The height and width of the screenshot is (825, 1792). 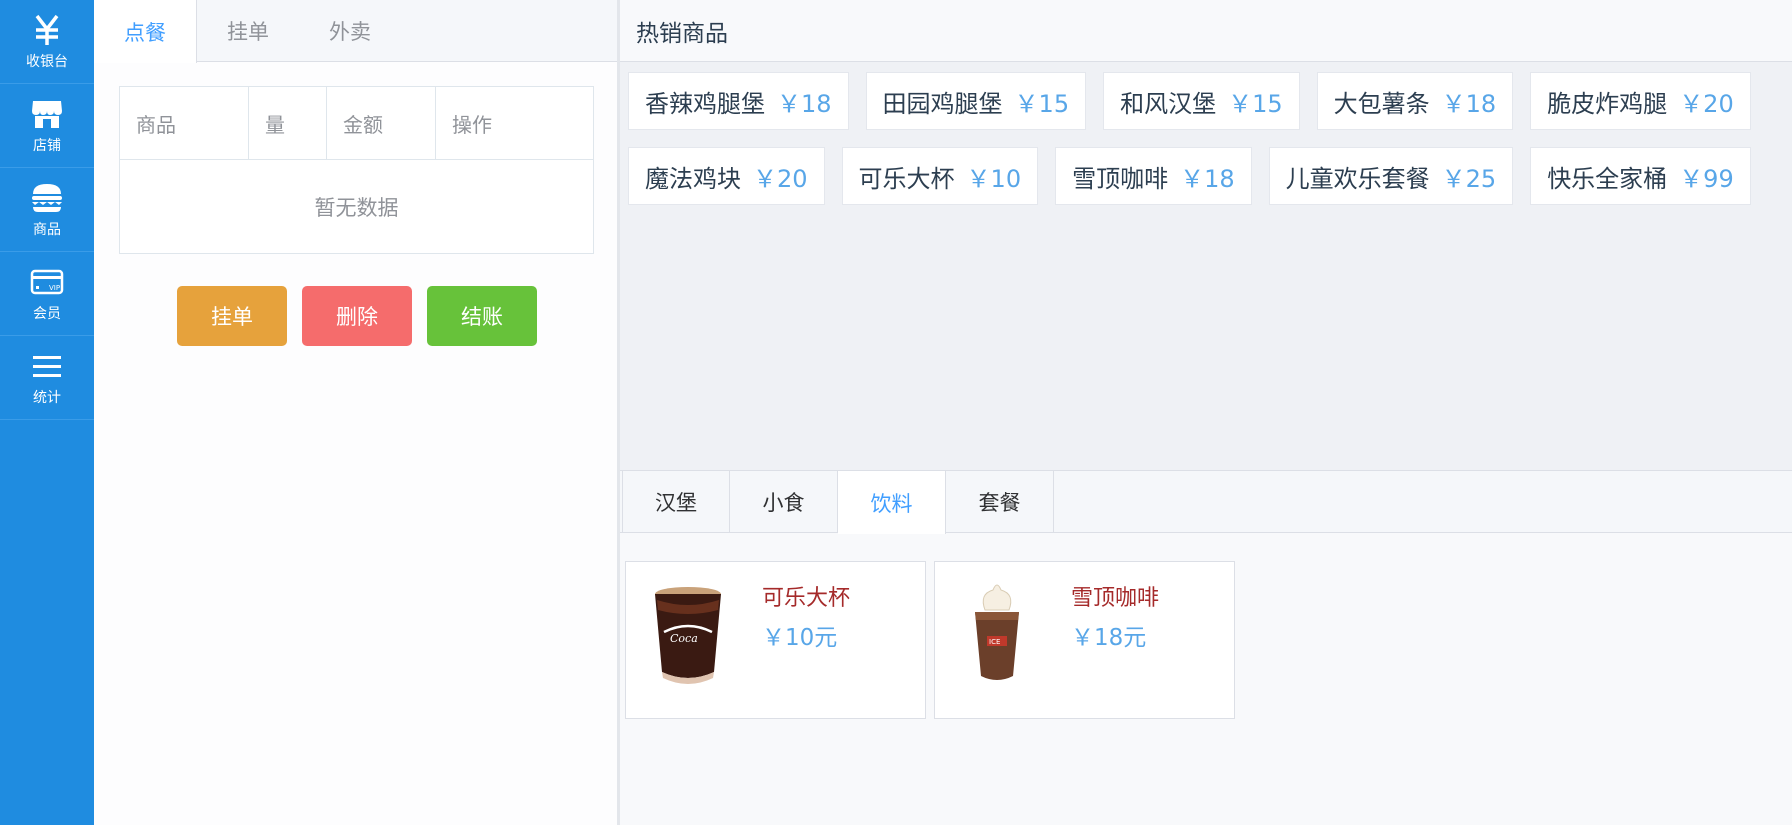 I want to click on delete-button: 删除, so click(x=357, y=316).